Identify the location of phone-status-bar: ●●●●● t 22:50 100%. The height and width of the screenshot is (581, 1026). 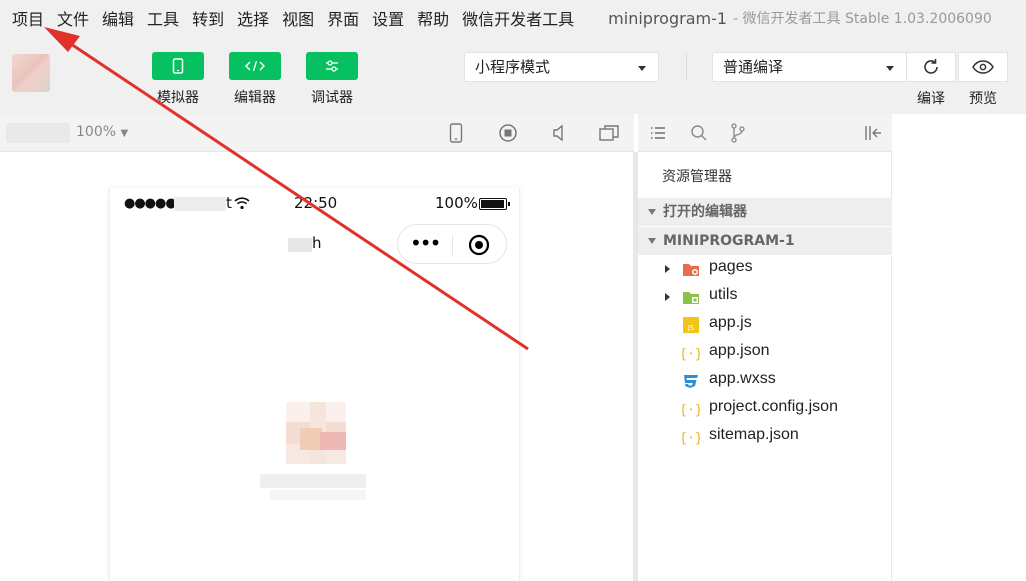
(315, 204).